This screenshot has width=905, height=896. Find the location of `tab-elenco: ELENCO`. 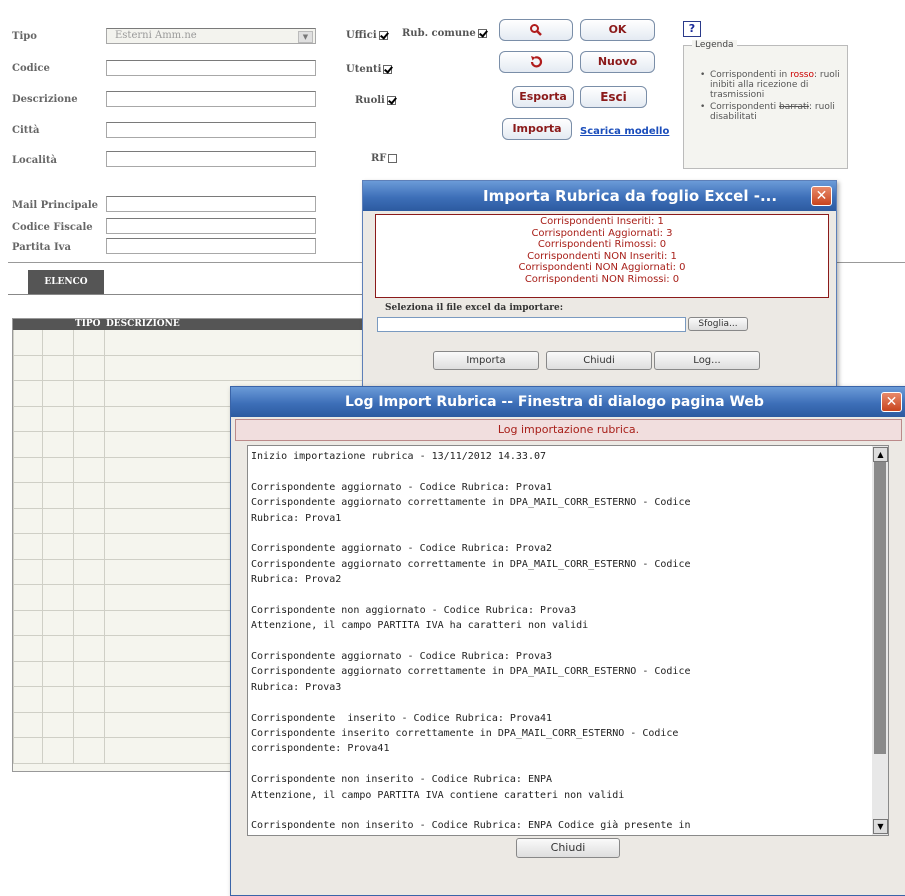

tab-elenco: ELENCO is located at coordinates (66, 282).